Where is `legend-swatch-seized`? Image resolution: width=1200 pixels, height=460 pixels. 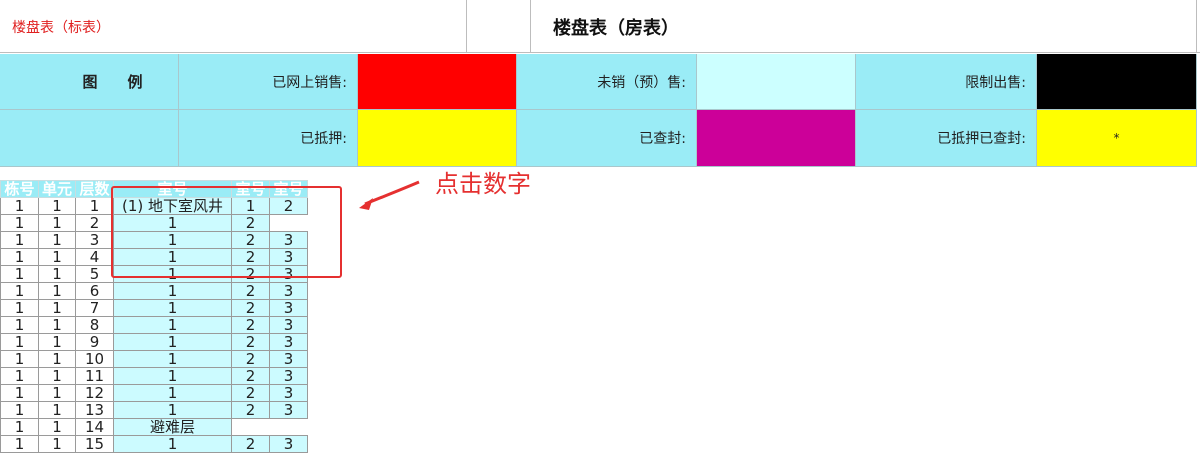 legend-swatch-seized is located at coordinates (776, 138).